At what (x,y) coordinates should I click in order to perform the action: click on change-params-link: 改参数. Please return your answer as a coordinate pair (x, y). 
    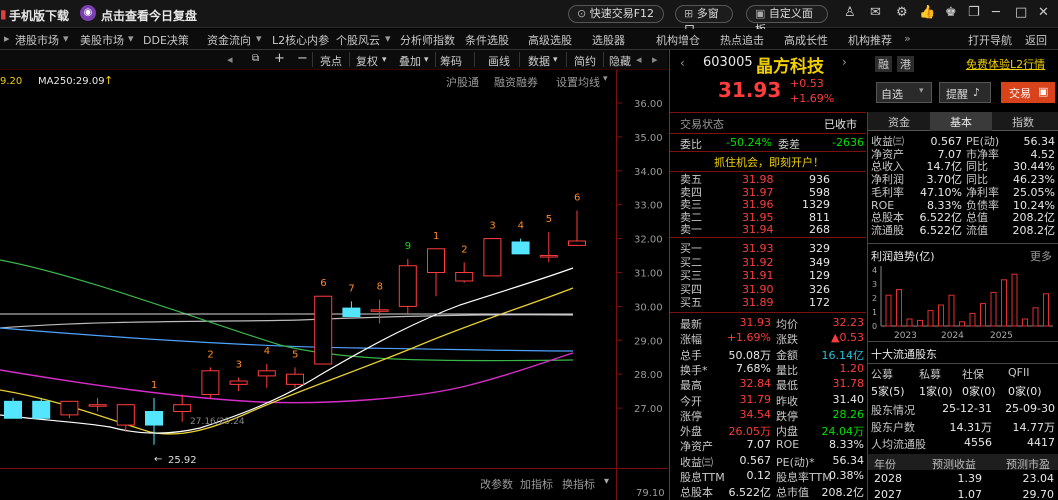
    Looking at the image, I should click on (496, 484).